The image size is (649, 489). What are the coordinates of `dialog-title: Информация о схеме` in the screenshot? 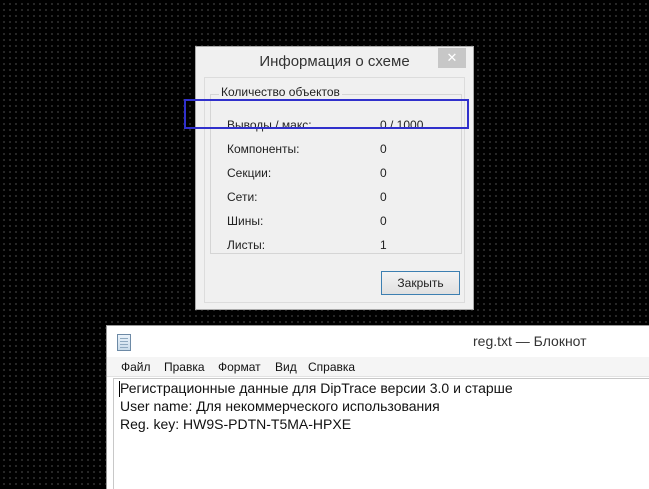 It's located at (334, 61).